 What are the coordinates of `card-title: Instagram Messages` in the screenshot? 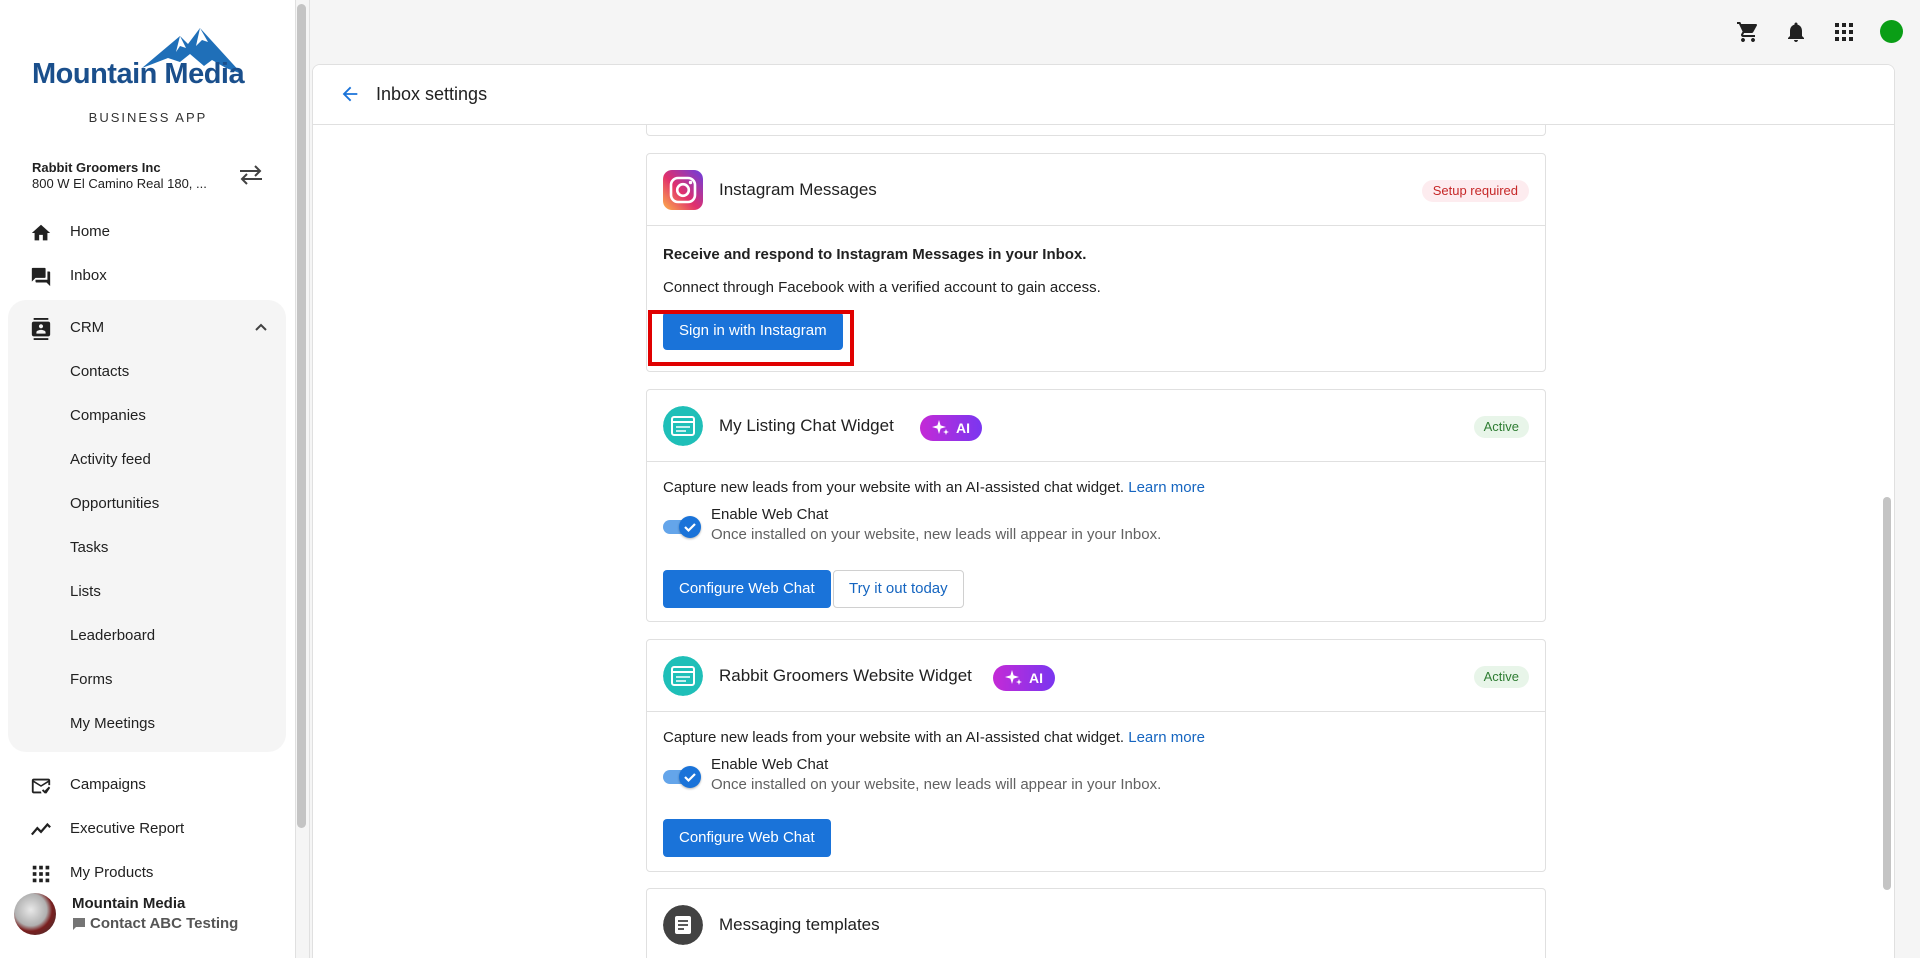 It's located at (798, 189).